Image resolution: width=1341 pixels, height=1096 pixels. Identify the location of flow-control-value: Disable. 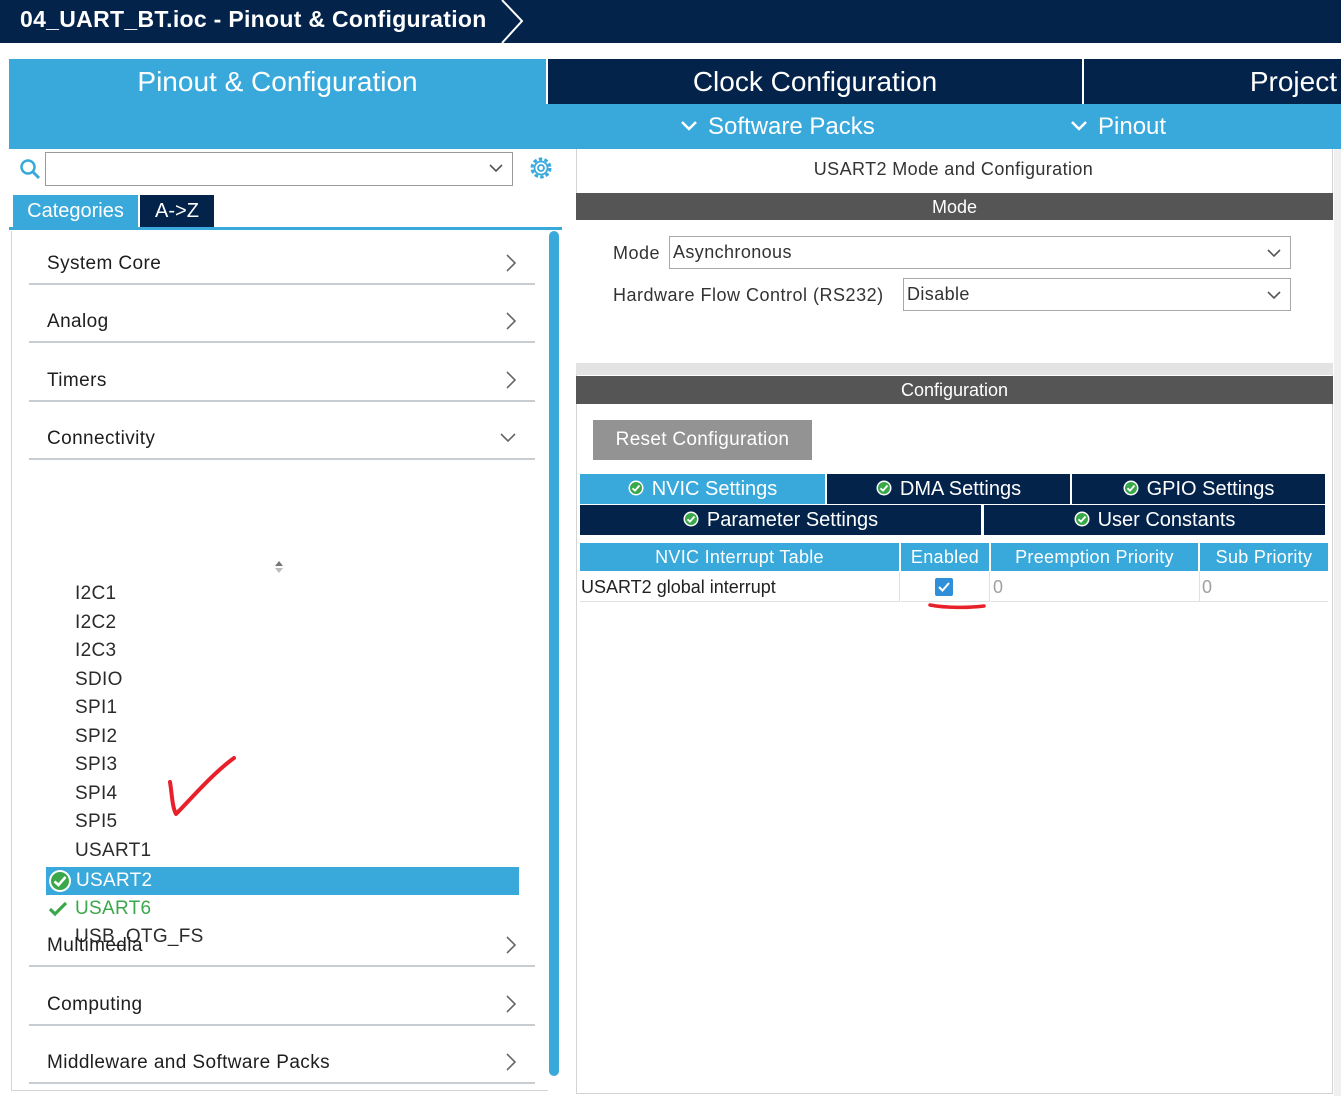
(938, 294).